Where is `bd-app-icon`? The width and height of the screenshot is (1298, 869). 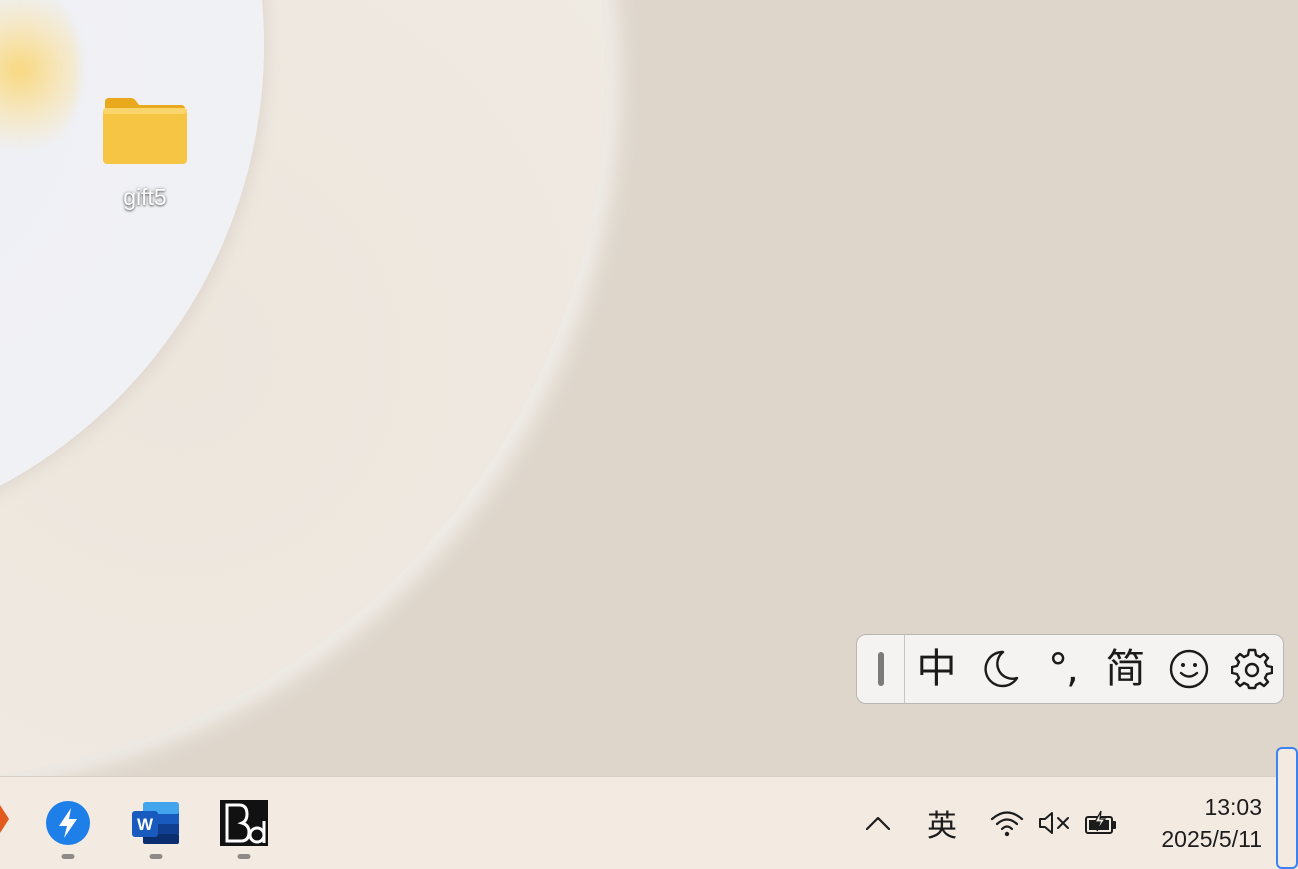 bd-app-icon is located at coordinates (244, 823).